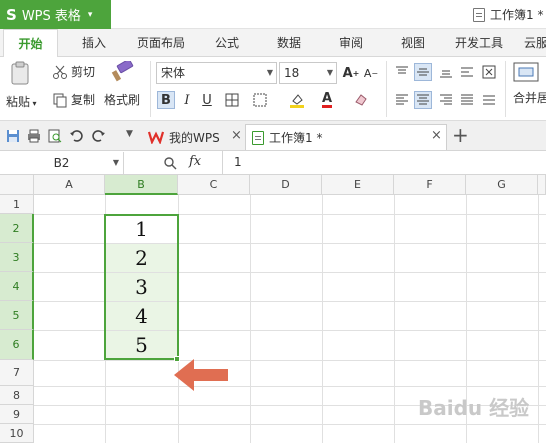  Describe the element at coordinates (122, 71) in the screenshot. I see `format-painter-icon` at that location.